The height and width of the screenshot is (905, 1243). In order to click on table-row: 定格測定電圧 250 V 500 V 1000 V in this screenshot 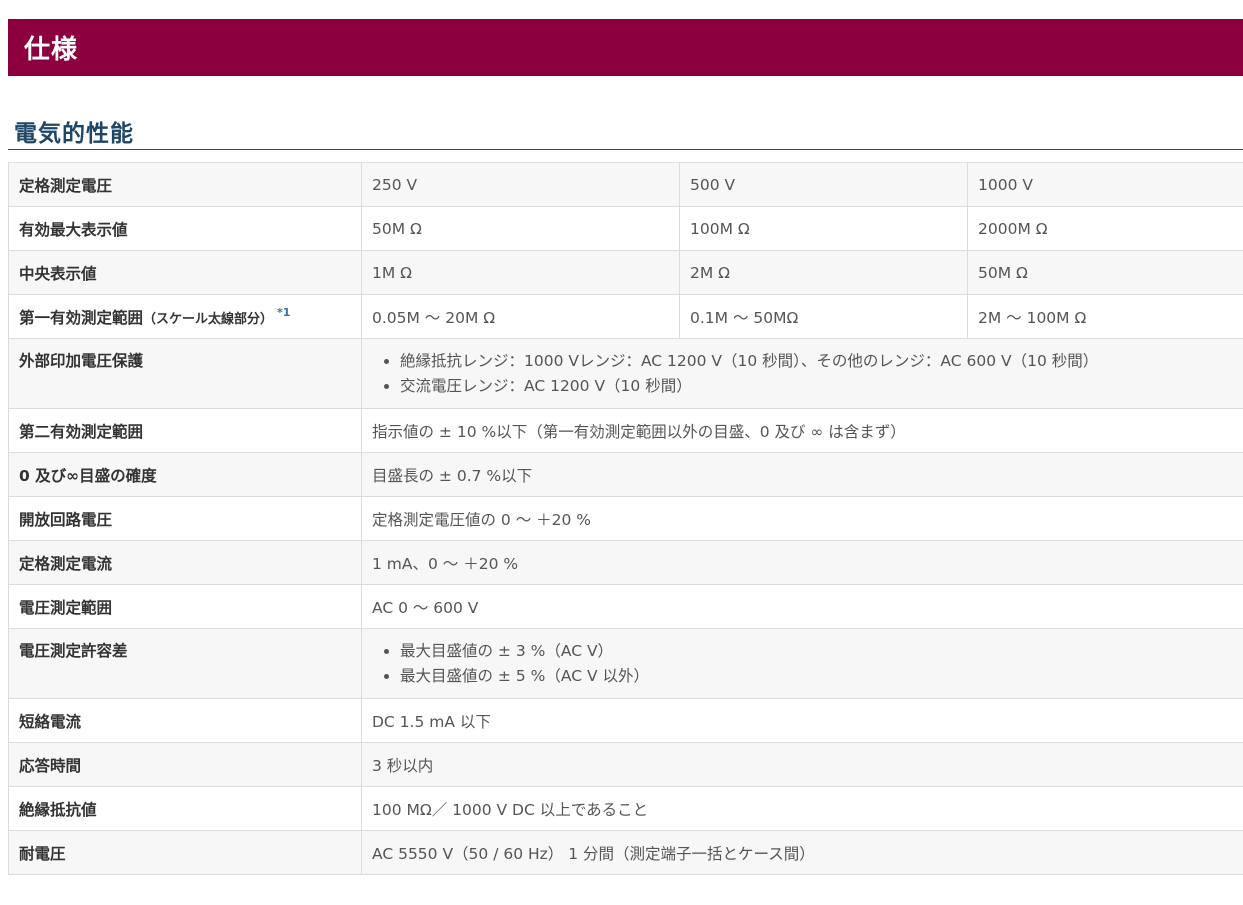, I will do `click(625, 184)`.